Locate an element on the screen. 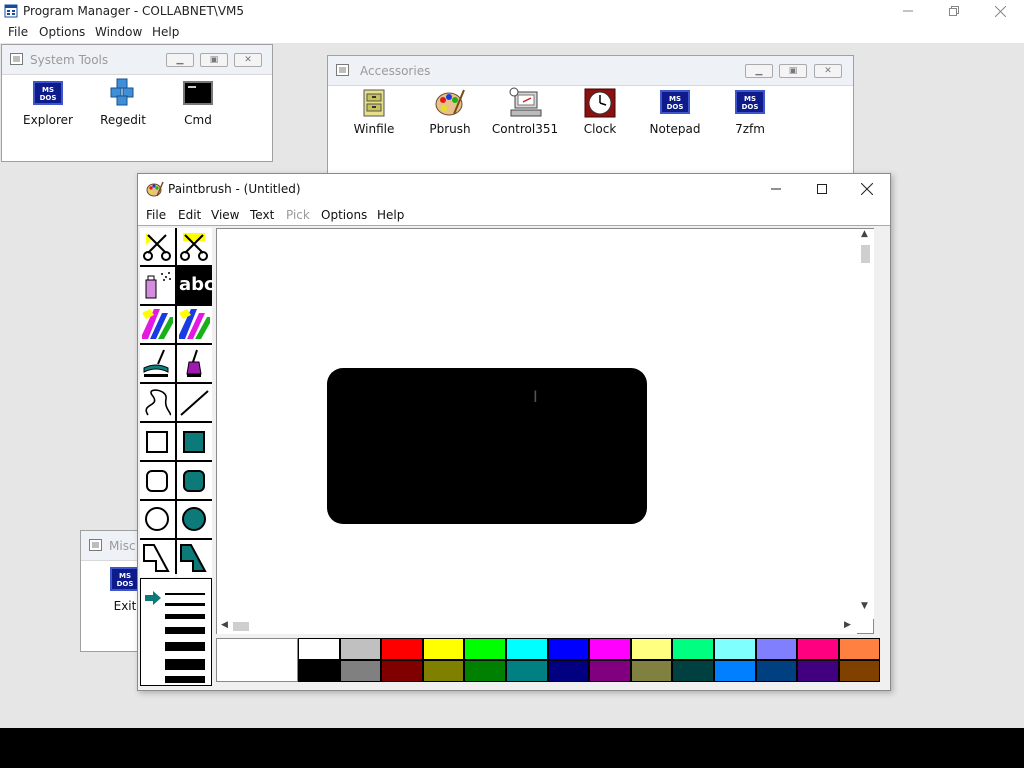 The height and width of the screenshot is (768, 1024). scroll-up-icon: ▲ is located at coordinates (864, 234).